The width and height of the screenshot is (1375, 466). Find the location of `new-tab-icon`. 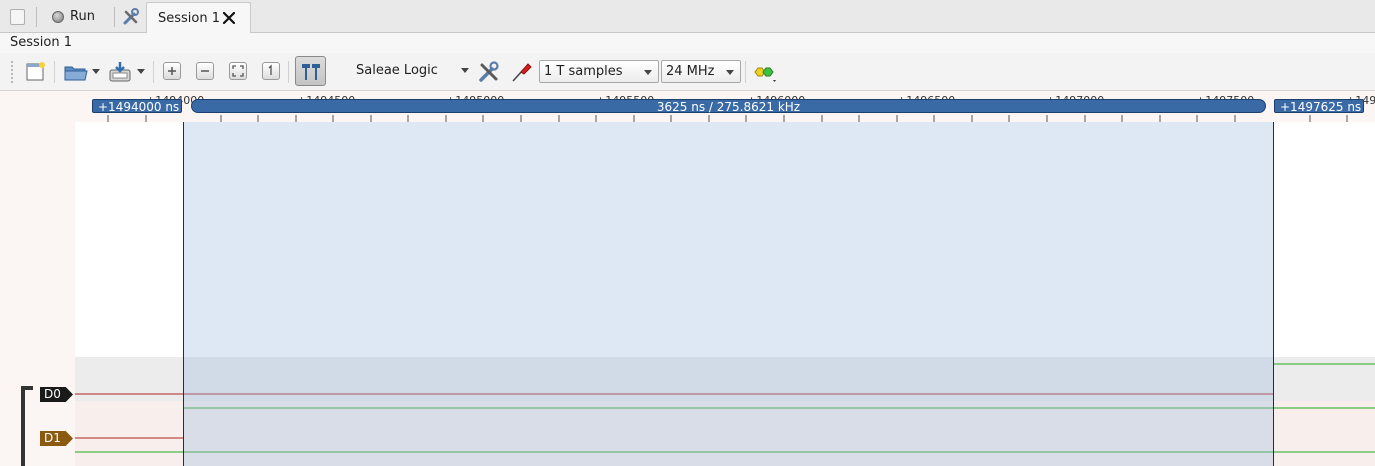

new-tab-icon is located at coordinates (17, 17).